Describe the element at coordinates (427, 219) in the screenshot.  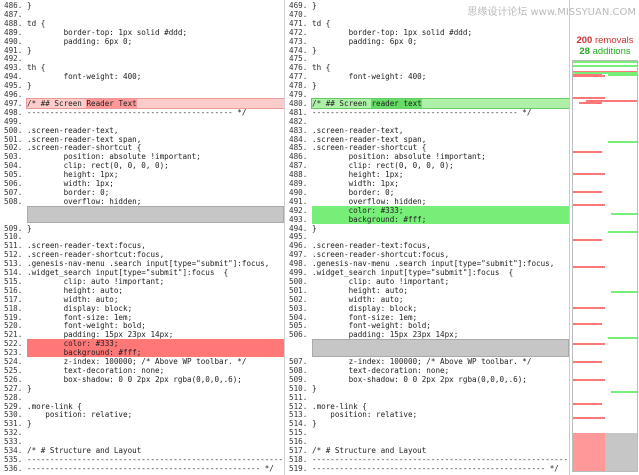
I see `added-line: 493. background: #fff;` at that location.